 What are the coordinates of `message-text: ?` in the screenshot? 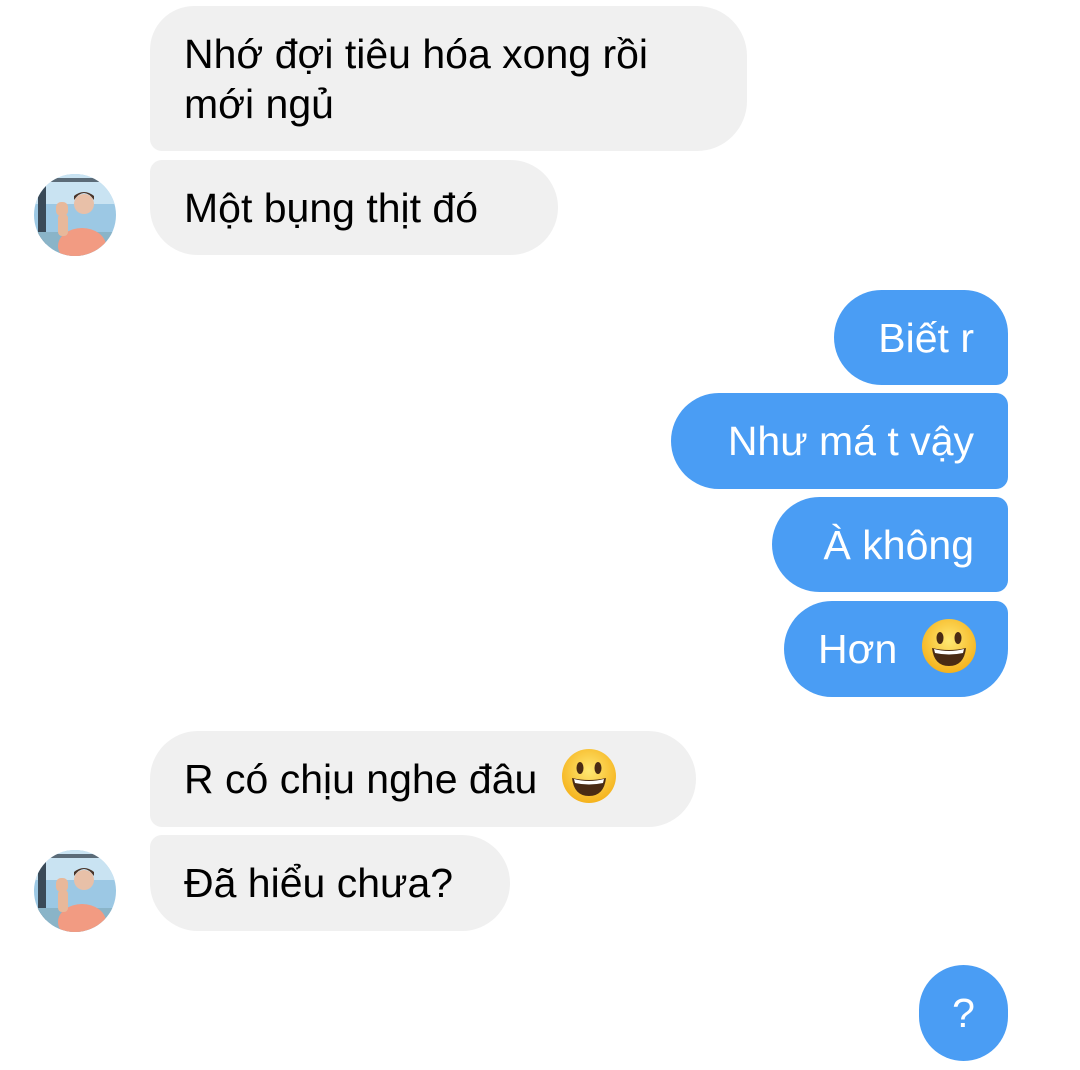 It's located at (963, 1013).